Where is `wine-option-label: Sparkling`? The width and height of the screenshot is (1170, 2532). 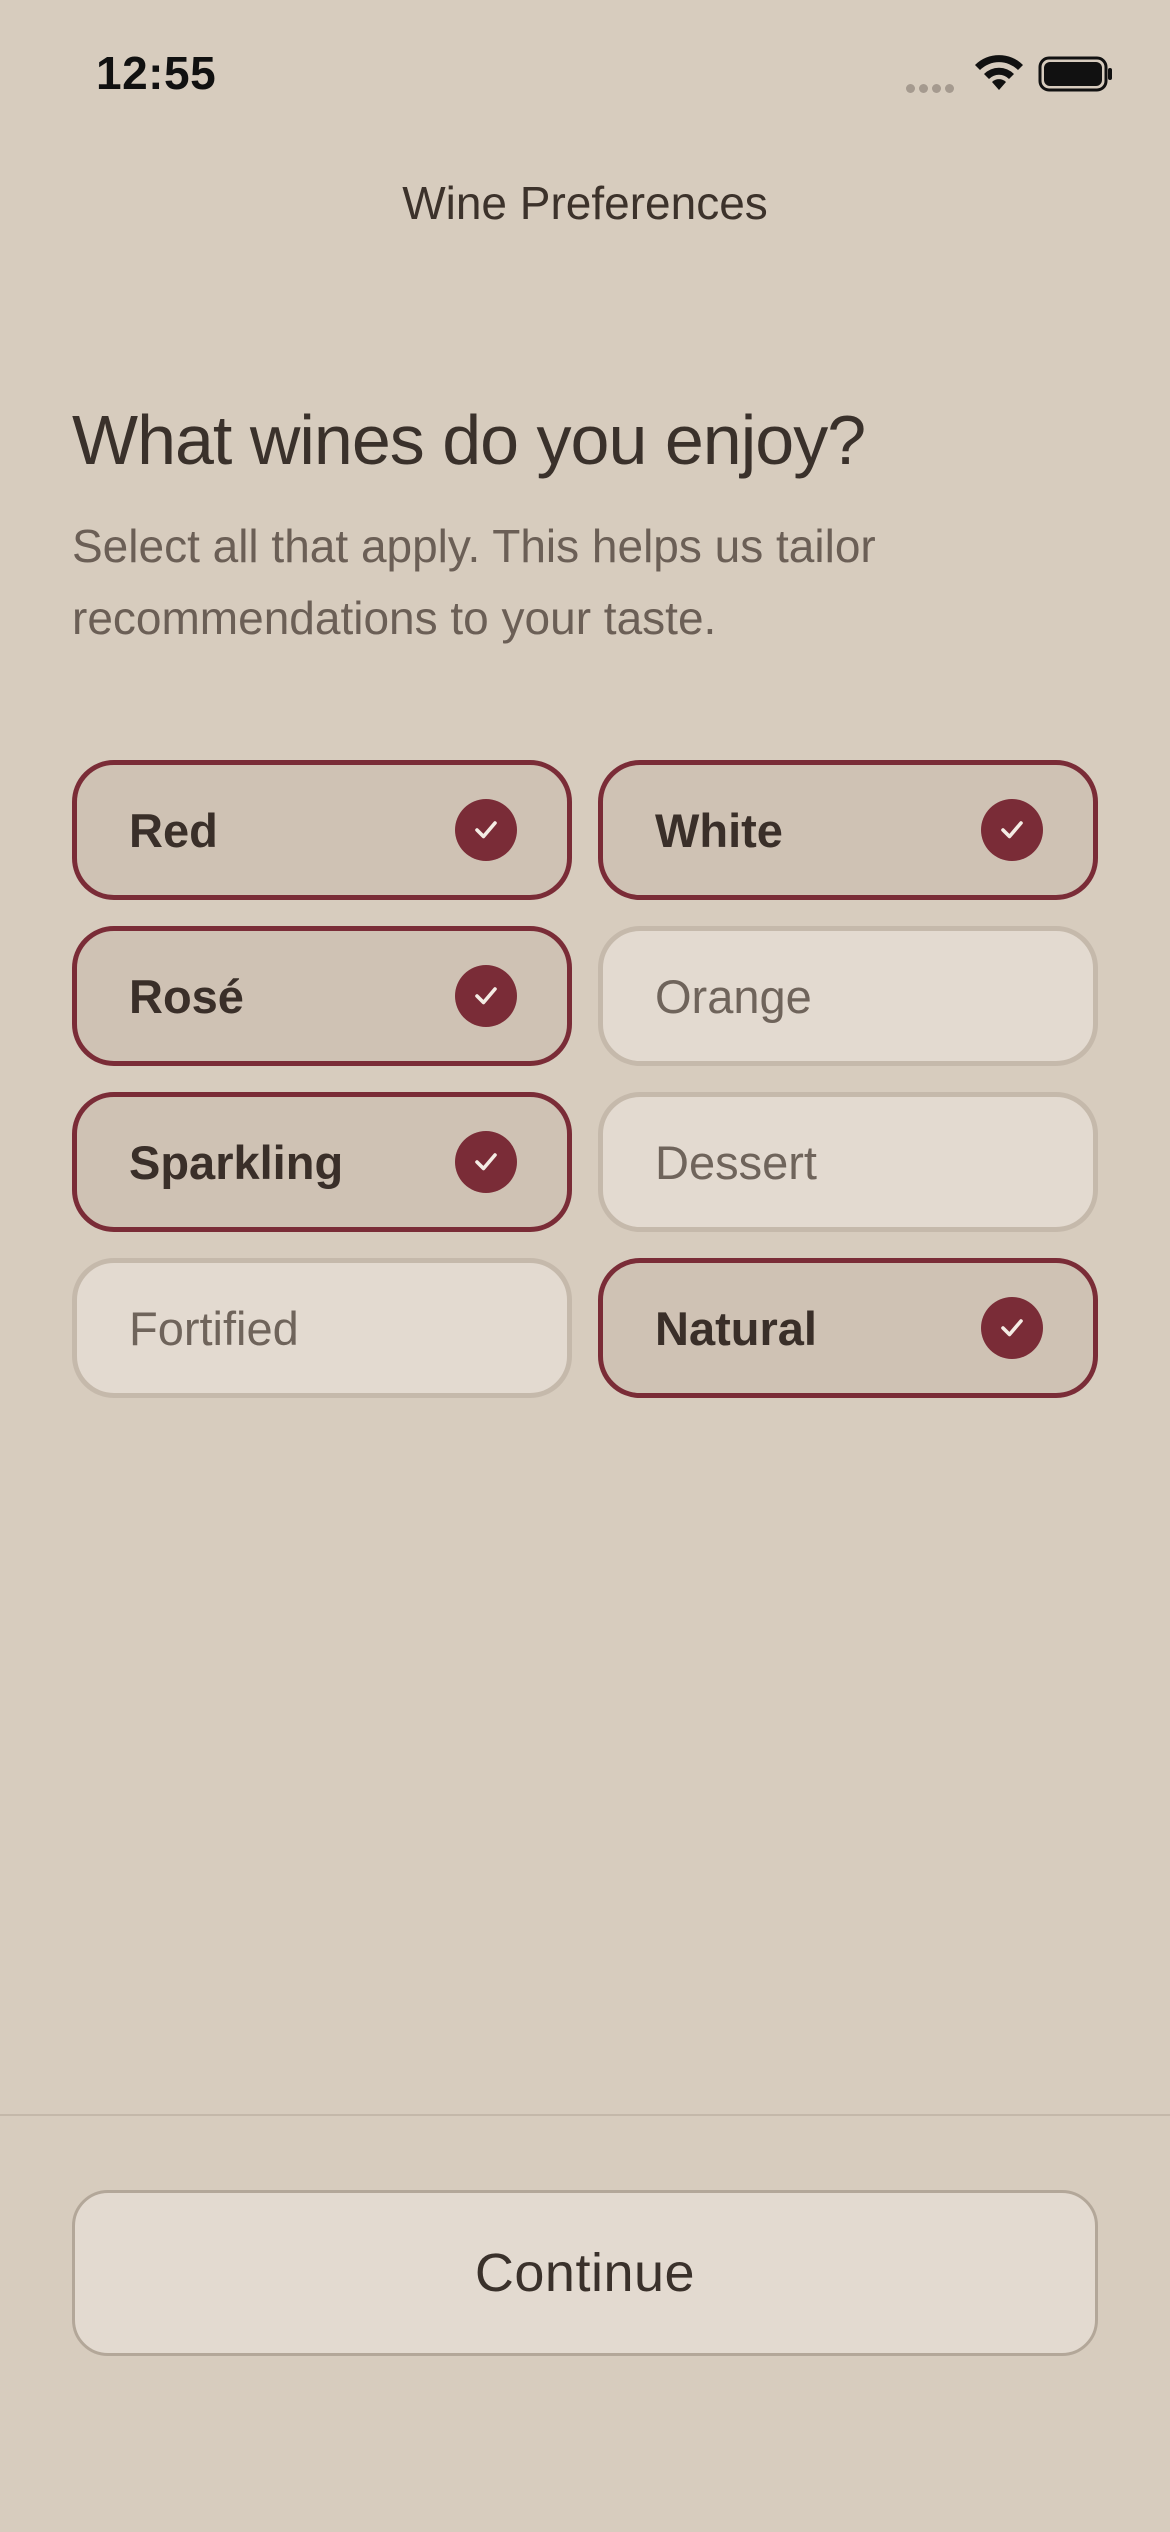 wine-option-label: Sparkling is located at coordinates (236, 1162).